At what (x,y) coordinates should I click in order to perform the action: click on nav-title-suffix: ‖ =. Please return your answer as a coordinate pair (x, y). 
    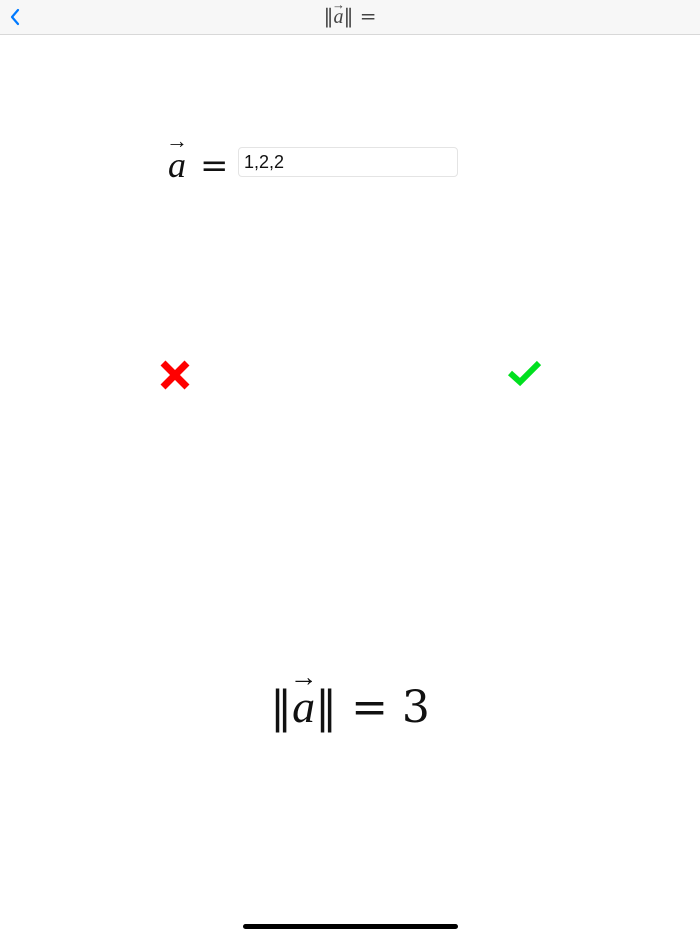
    Looking at the image, I should click on (360, 16).